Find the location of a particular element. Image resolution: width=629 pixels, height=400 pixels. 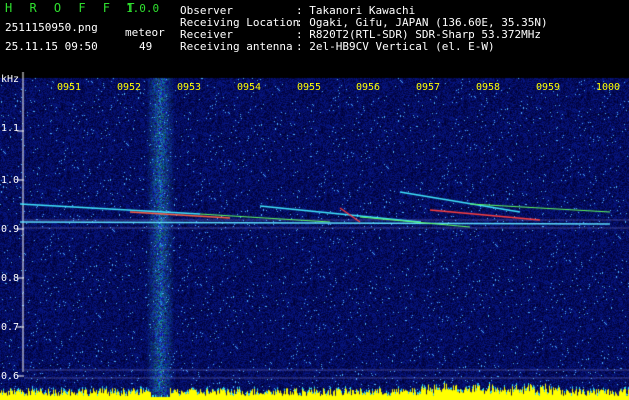

counter-value: 49 is located at coordinates (146, 46).